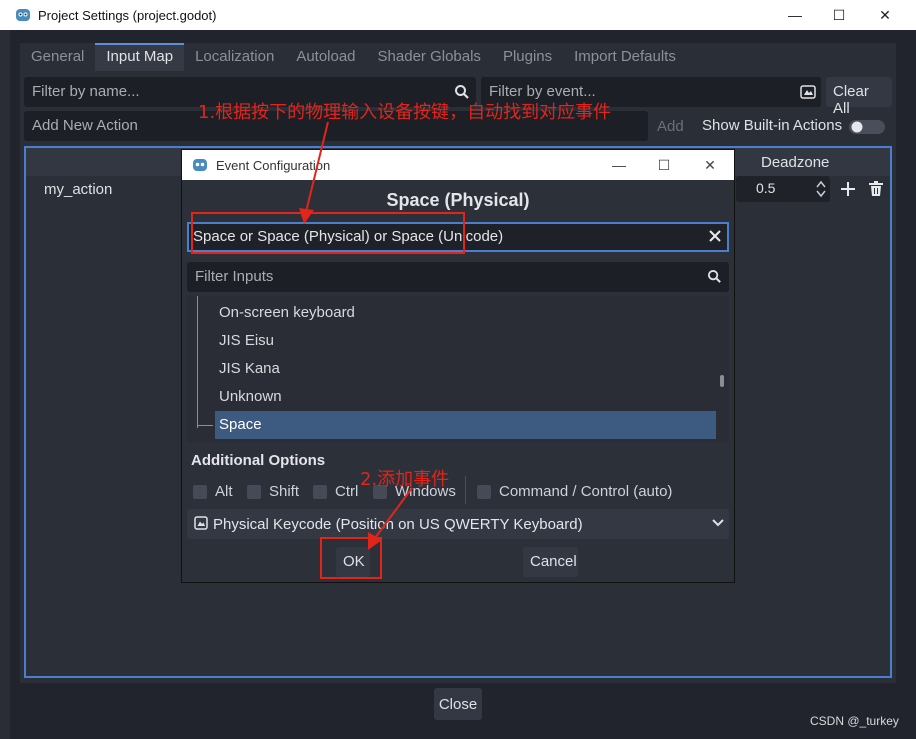  Describe the element at coordinates (201, 523) in the screenshot. I see `keyboard-icon` at that location.